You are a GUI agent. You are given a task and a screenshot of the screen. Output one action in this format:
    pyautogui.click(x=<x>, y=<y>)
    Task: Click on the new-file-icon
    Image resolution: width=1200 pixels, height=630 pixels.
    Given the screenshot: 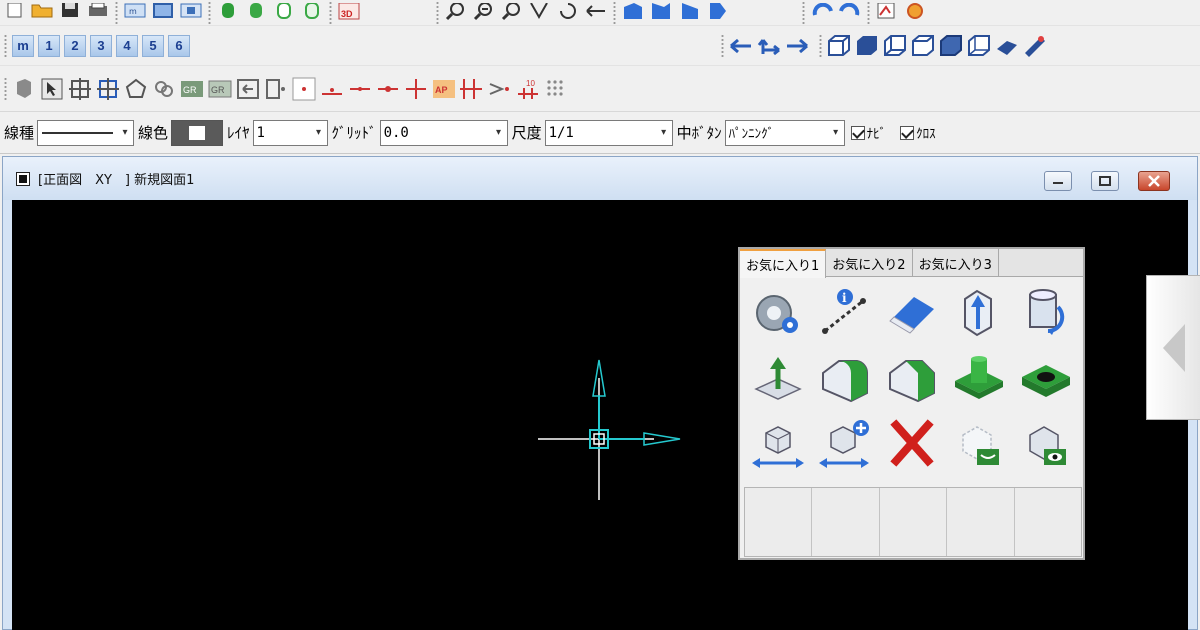 What is the action you would take?
    pyautogui.click(x=14, y=13)
    